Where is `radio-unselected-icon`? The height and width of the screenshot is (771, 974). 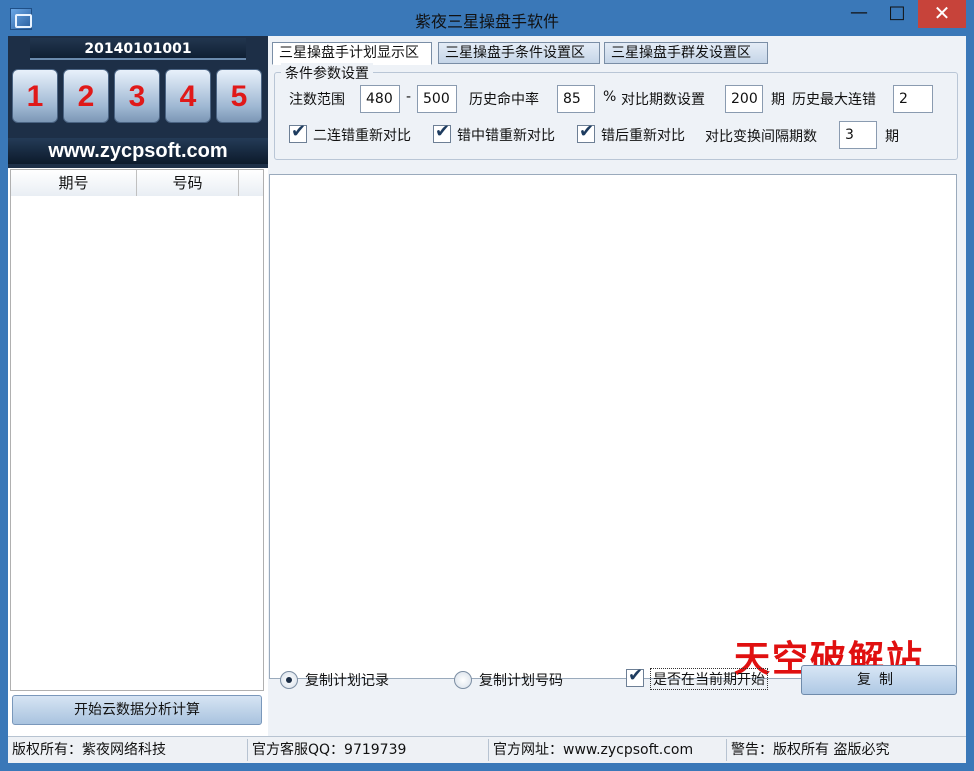
radio-unselected-icon is located at coordinates (463, 680).